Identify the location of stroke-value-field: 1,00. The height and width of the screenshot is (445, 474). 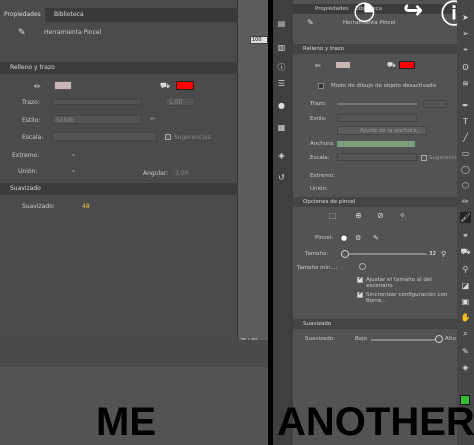
(180, 101).